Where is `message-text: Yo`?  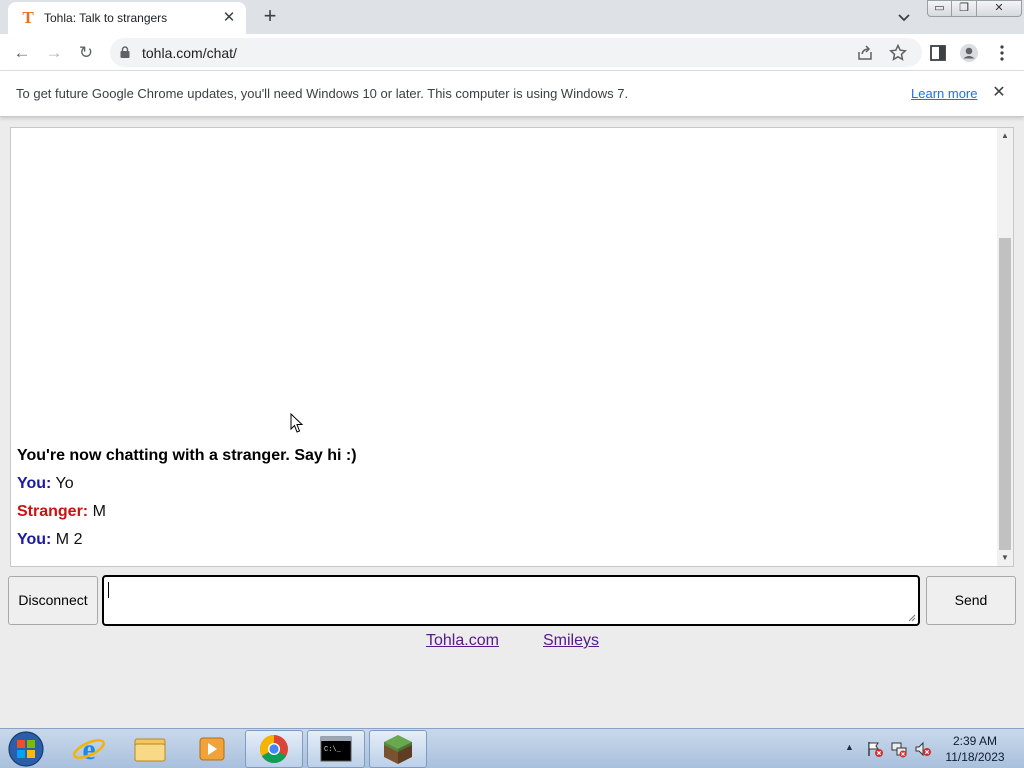 message-text: Yo is located at coordinates (62, 483).